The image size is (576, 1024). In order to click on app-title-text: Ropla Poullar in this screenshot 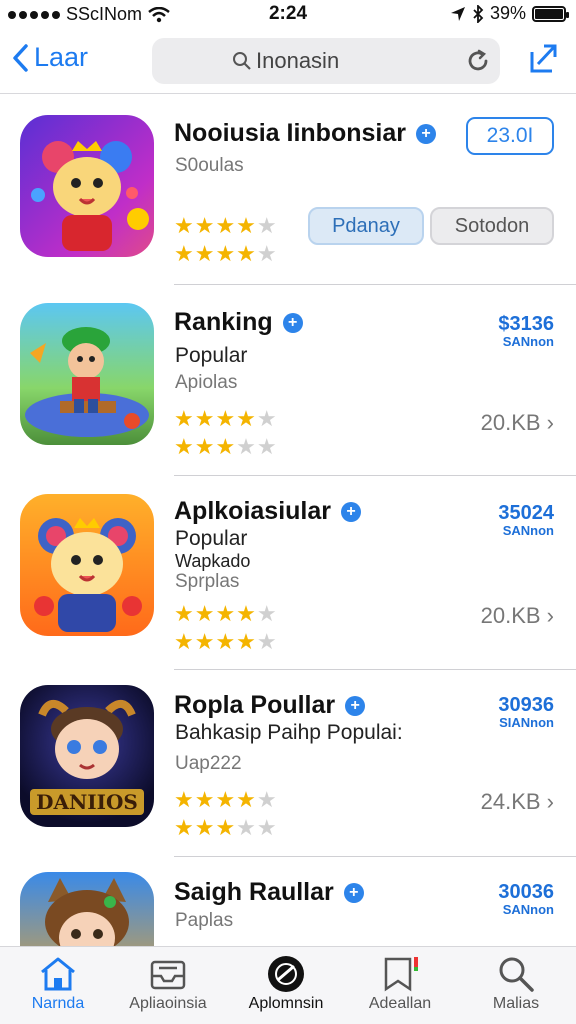, I will do `click(255, 705)`.